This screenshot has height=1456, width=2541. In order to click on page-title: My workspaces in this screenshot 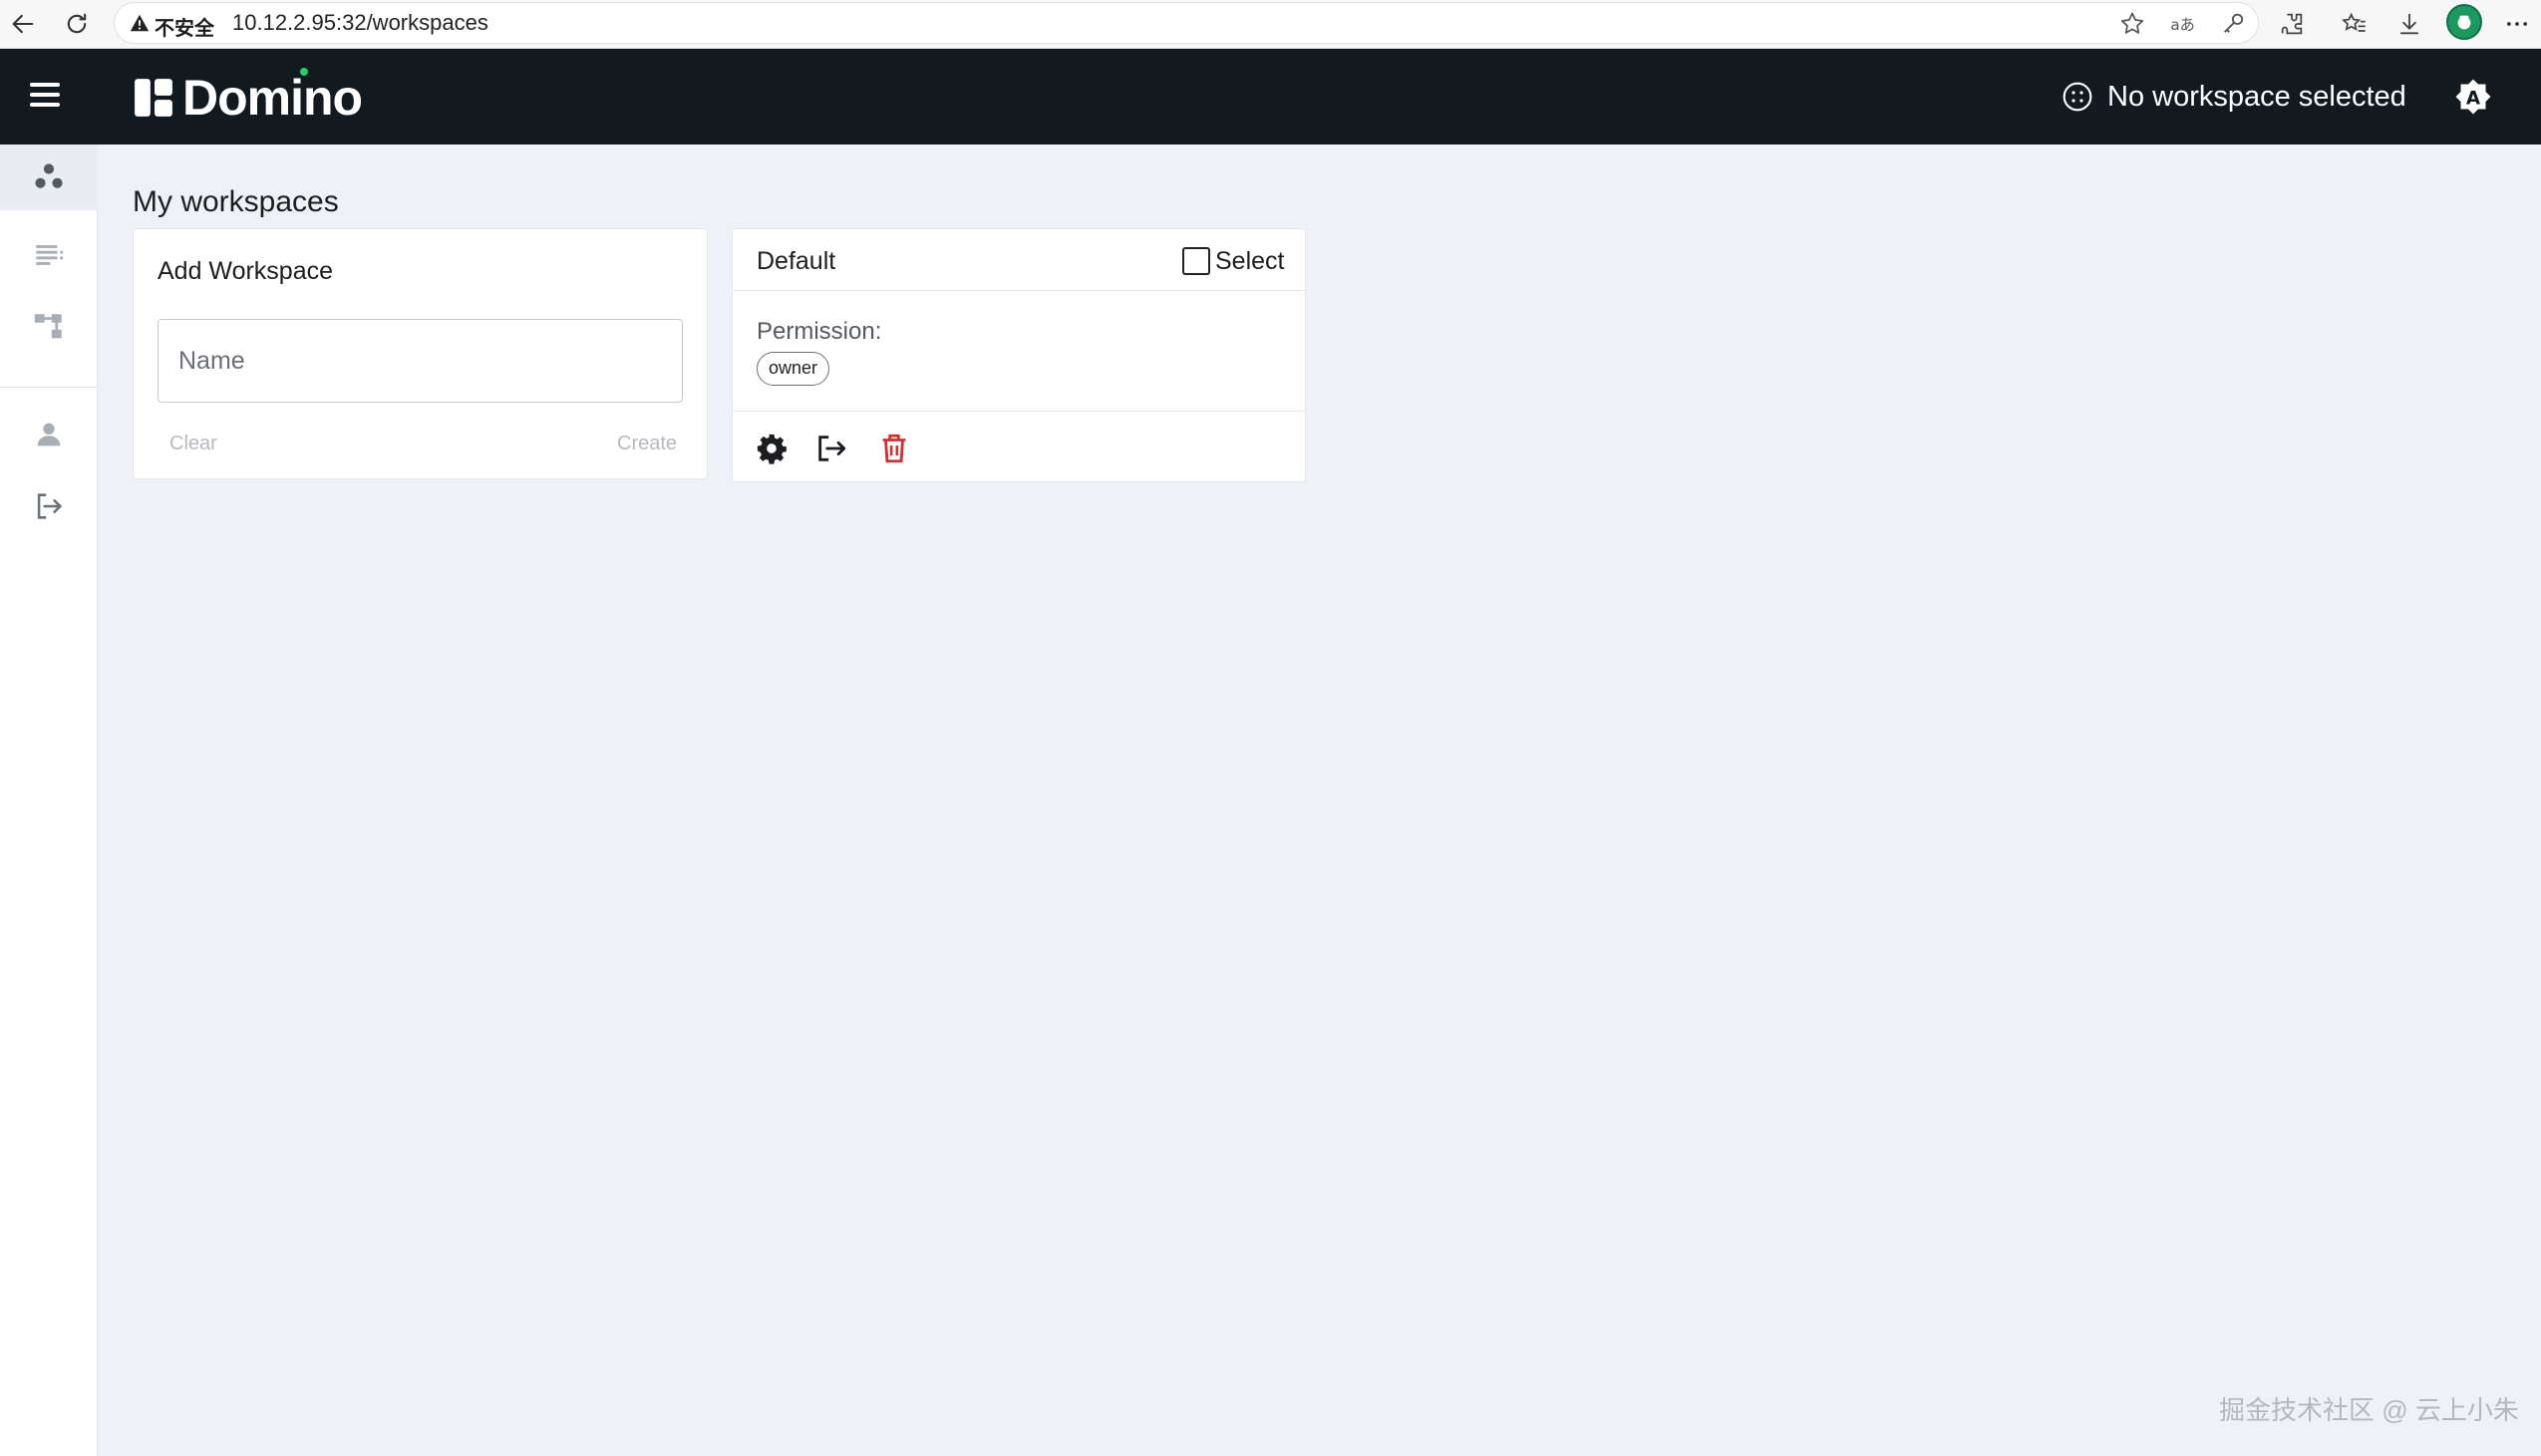, I will do `click(236, 201)`.